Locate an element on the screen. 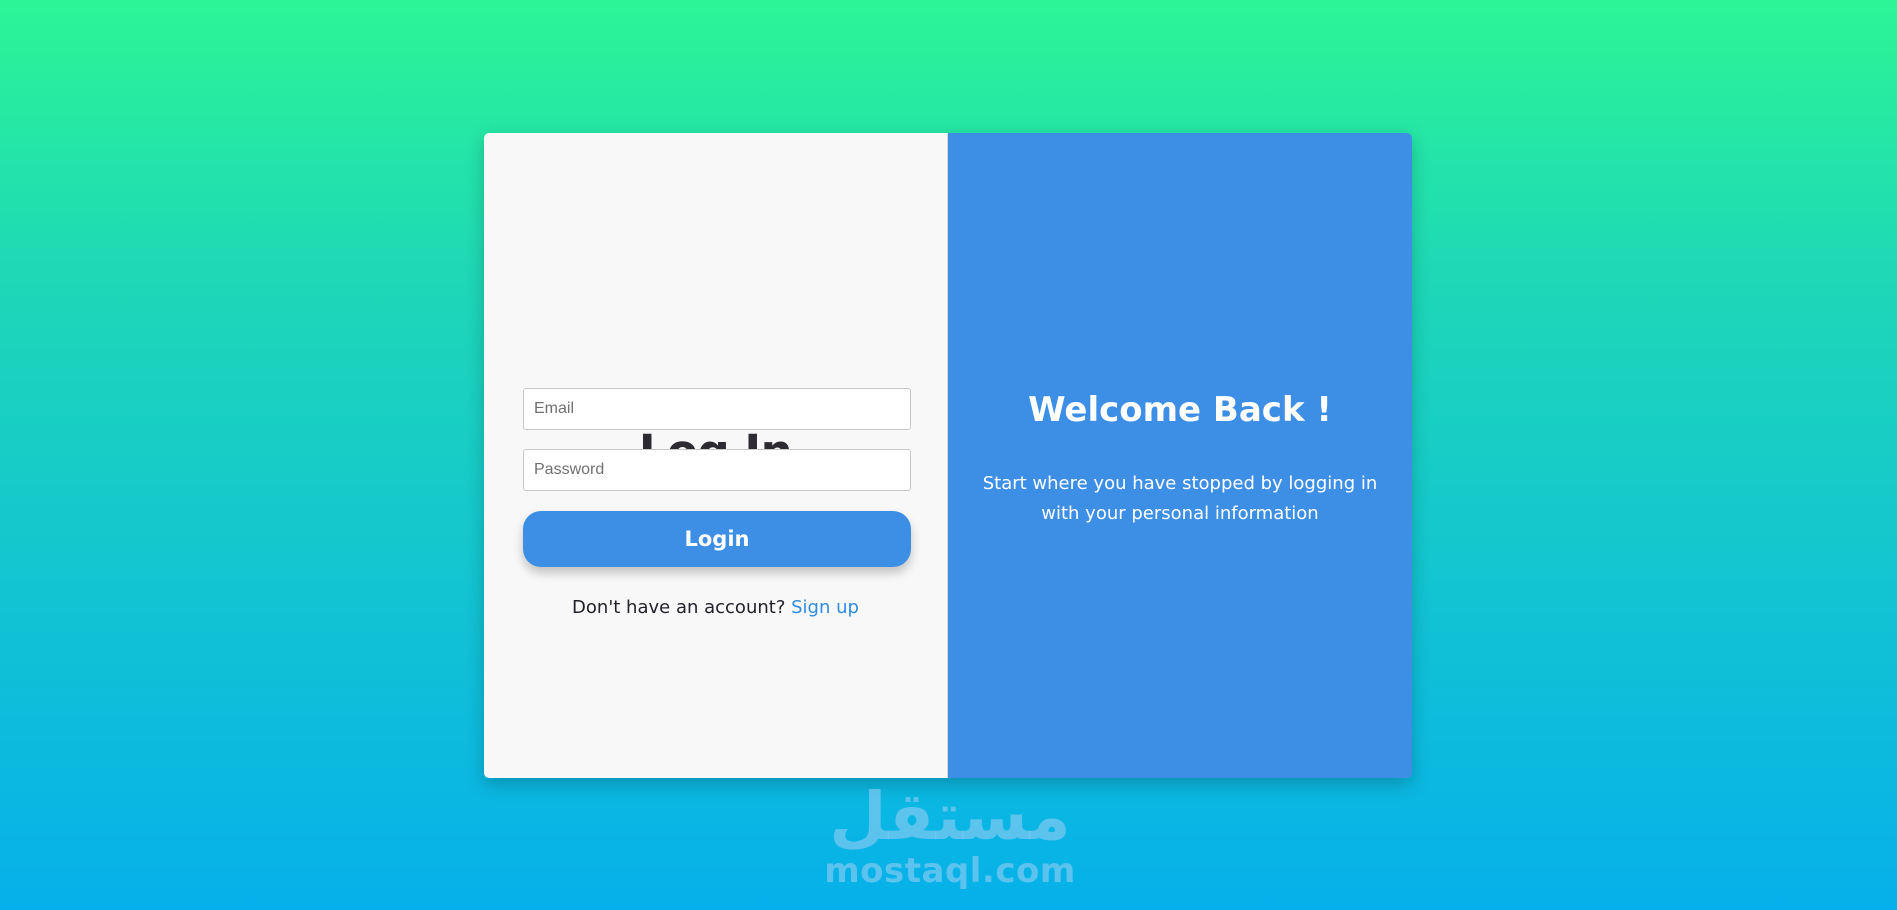 The height and width of the screenshot is (910, 1897). watermark-arabic: مستقل is located at coordinates (950, 816).